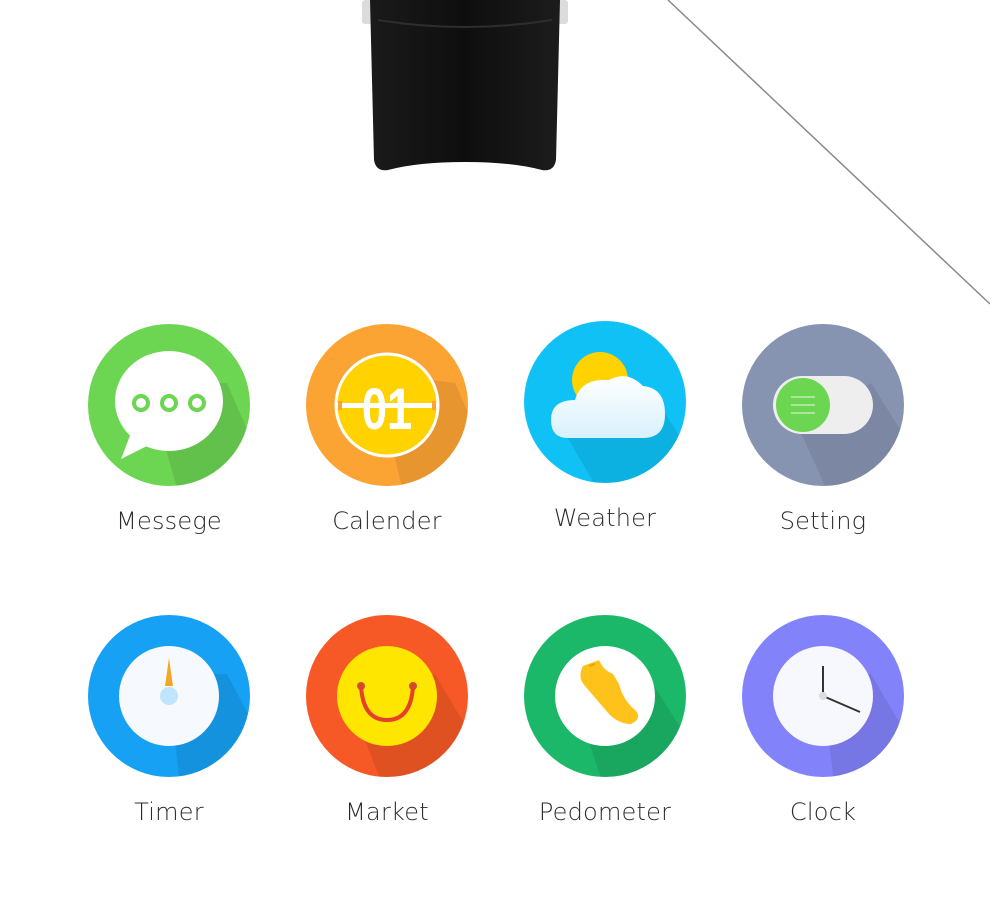 The width and height of the screenshot is (990, 900). I want to click on watch-strap-image, so click(465, 85).